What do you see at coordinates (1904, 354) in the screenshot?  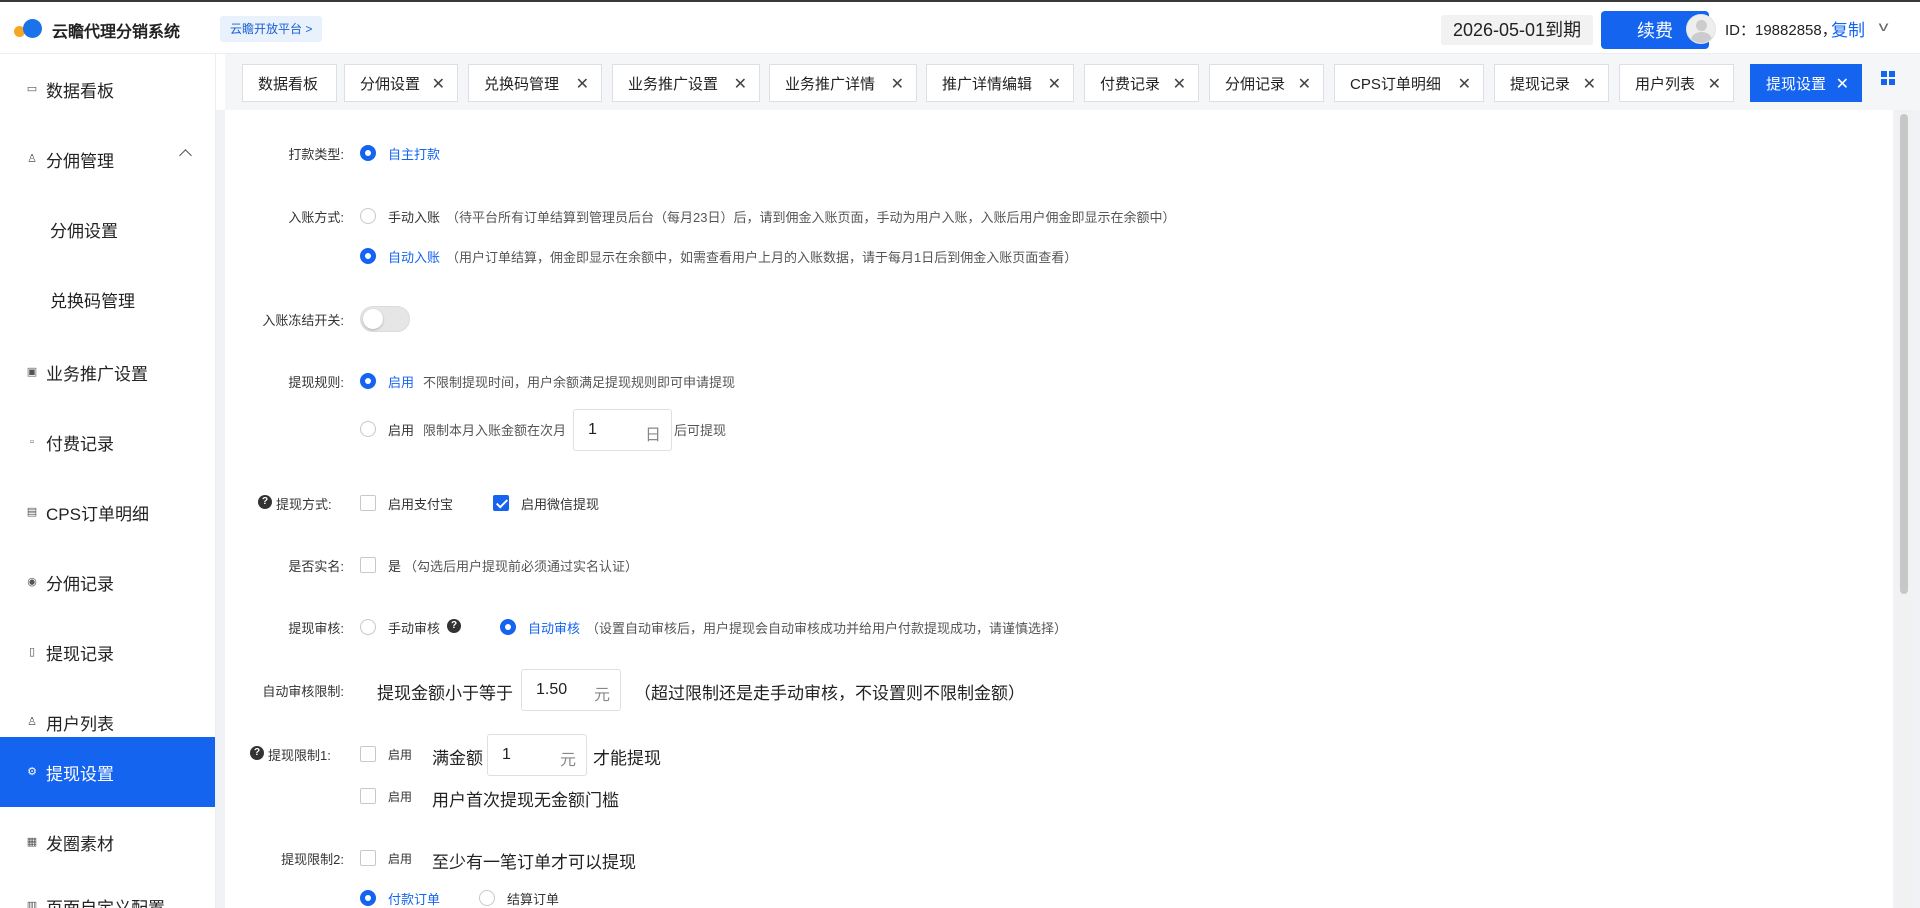 I see `scrollbar-thumb` at bounding box center [1904, 354].